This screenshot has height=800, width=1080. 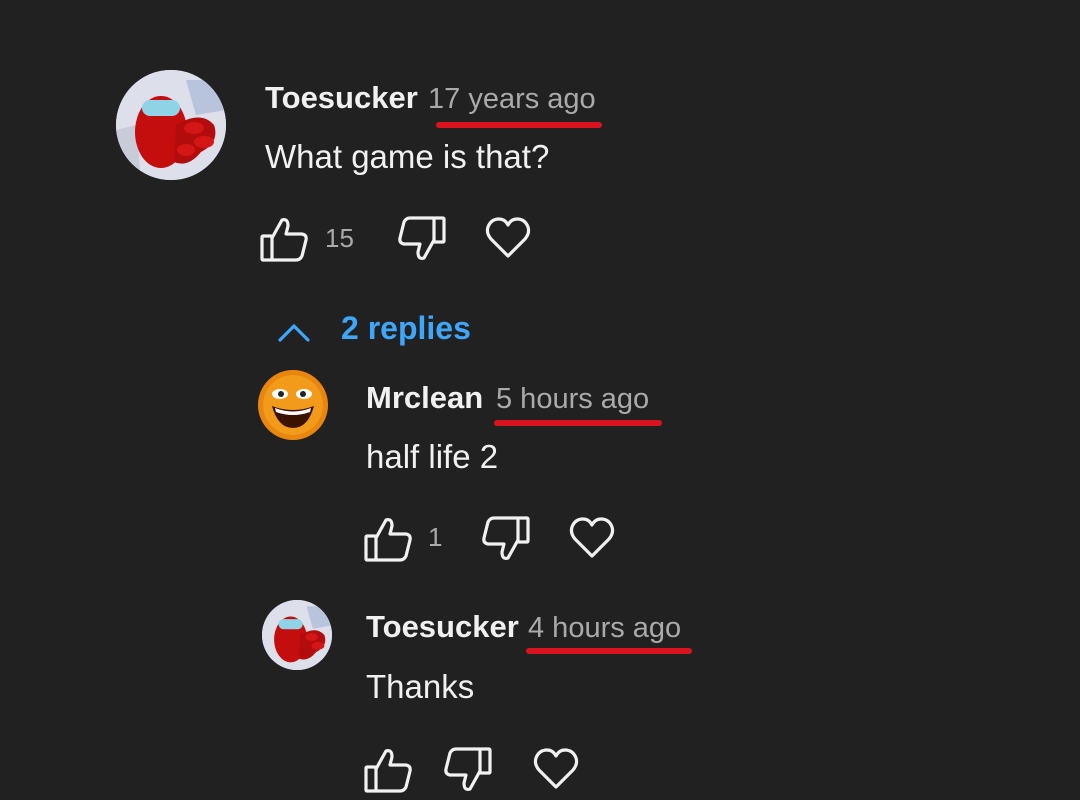 I want to click on reply-timestamp: 4 hours ago, so click(x=604, y=628).